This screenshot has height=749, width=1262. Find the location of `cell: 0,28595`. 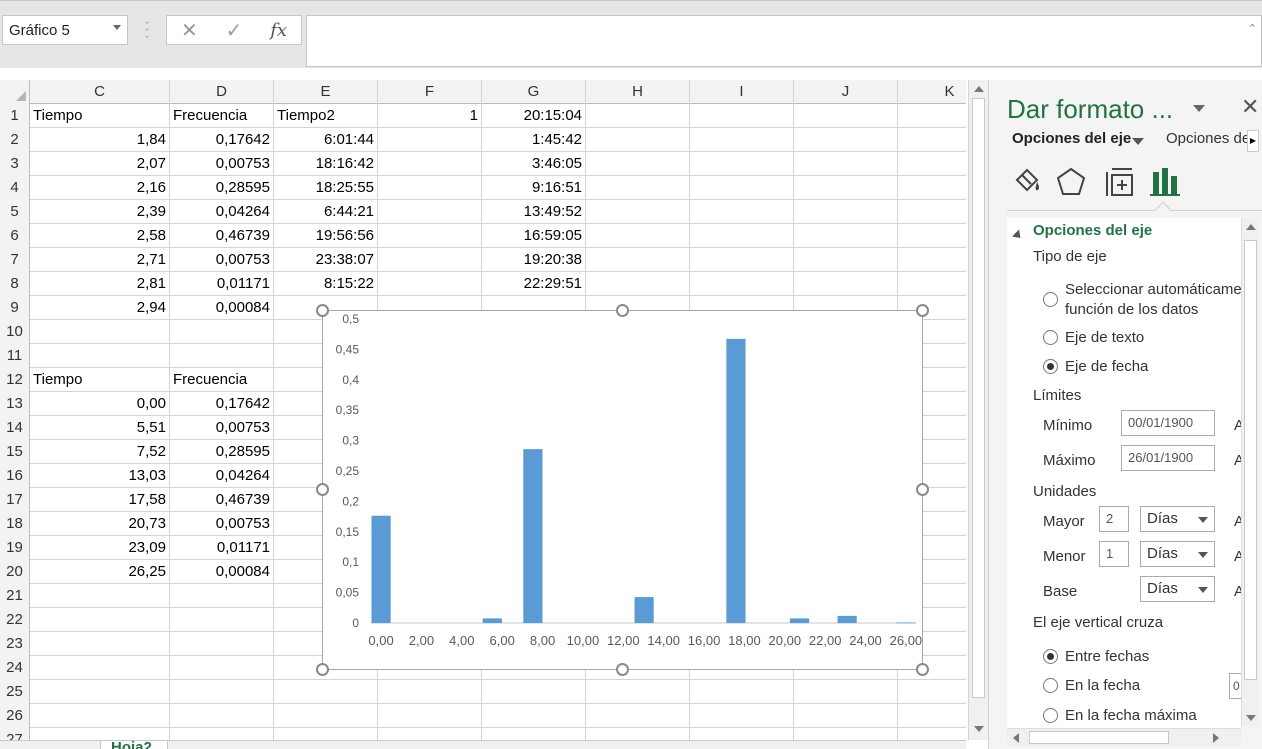

cell: 0,28595 is located at coordinates (222, 188).